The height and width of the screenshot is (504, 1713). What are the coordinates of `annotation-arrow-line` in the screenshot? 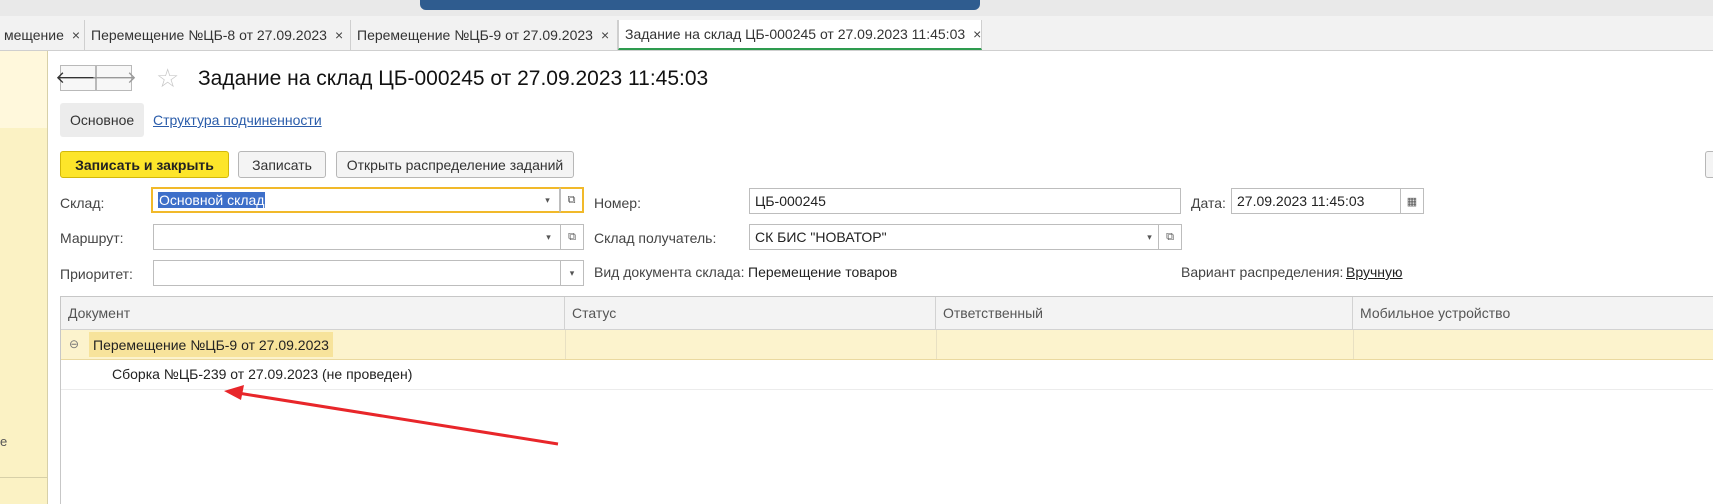 It's located at (398, 418).